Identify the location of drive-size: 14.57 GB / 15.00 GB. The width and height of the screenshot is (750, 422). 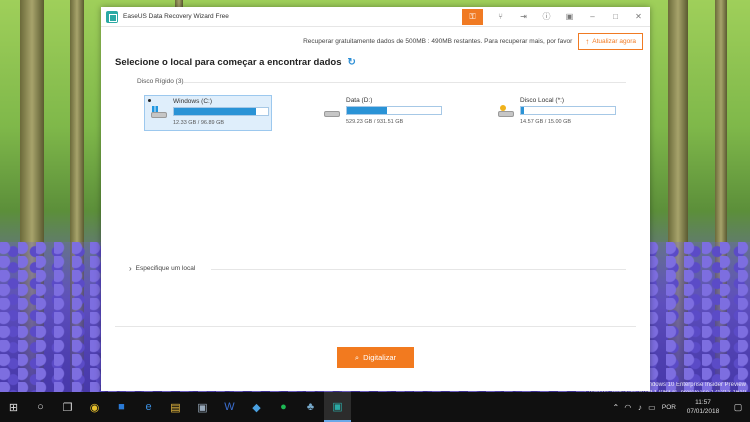
(546, 122).